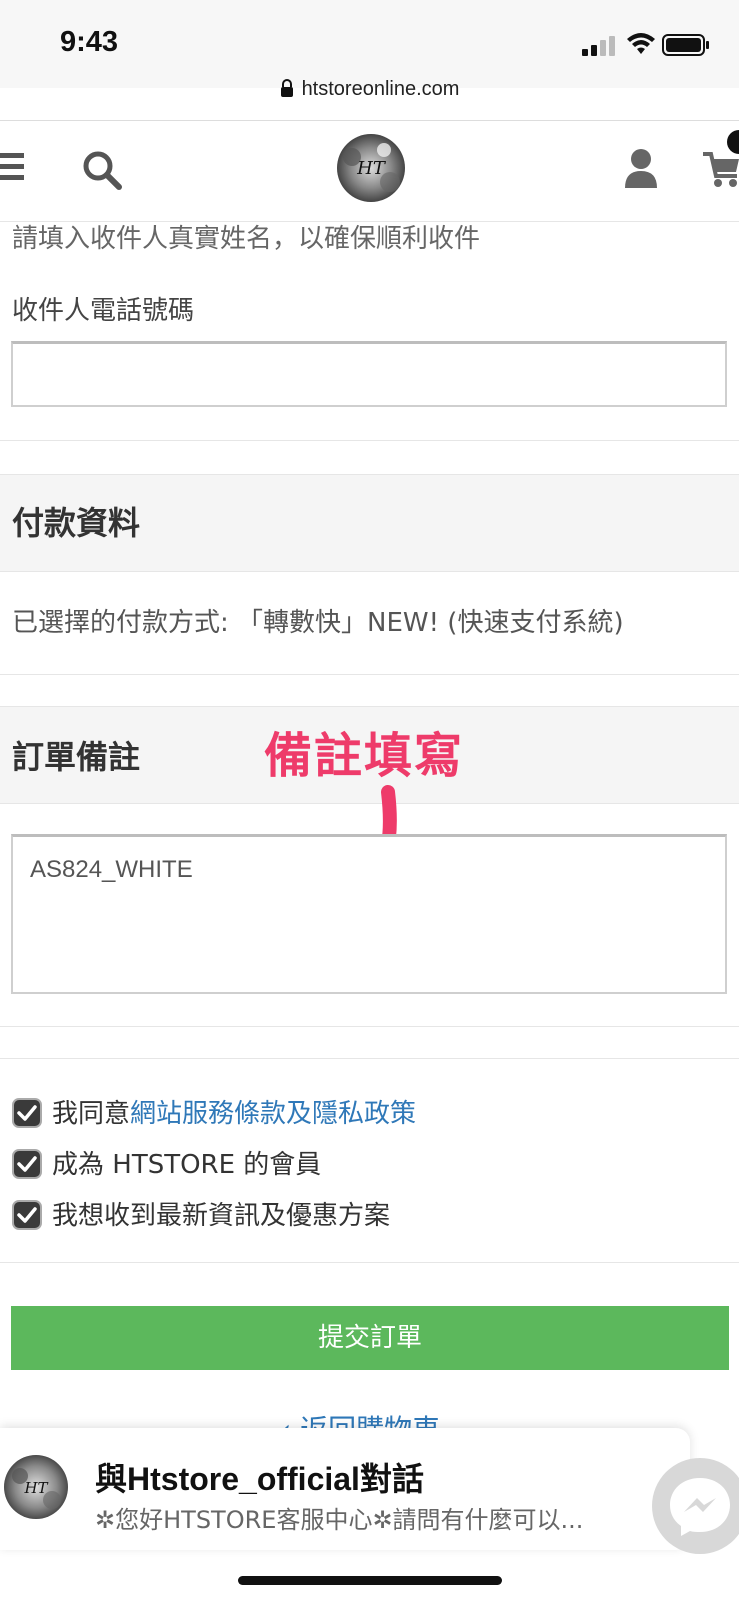 This screenshot has height=1600, width=739. I want to click on menu-icon, so click(12, 167).